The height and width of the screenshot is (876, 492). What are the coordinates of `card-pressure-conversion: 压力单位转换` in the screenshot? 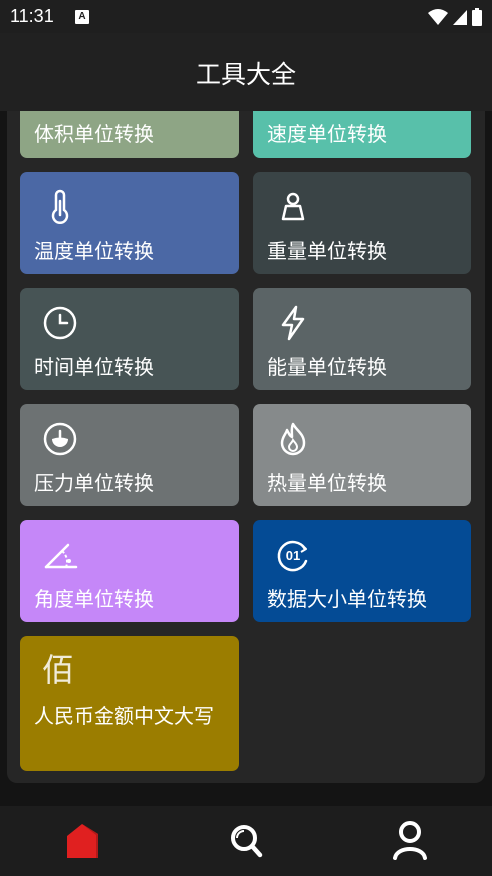 It's located at (129, 455).